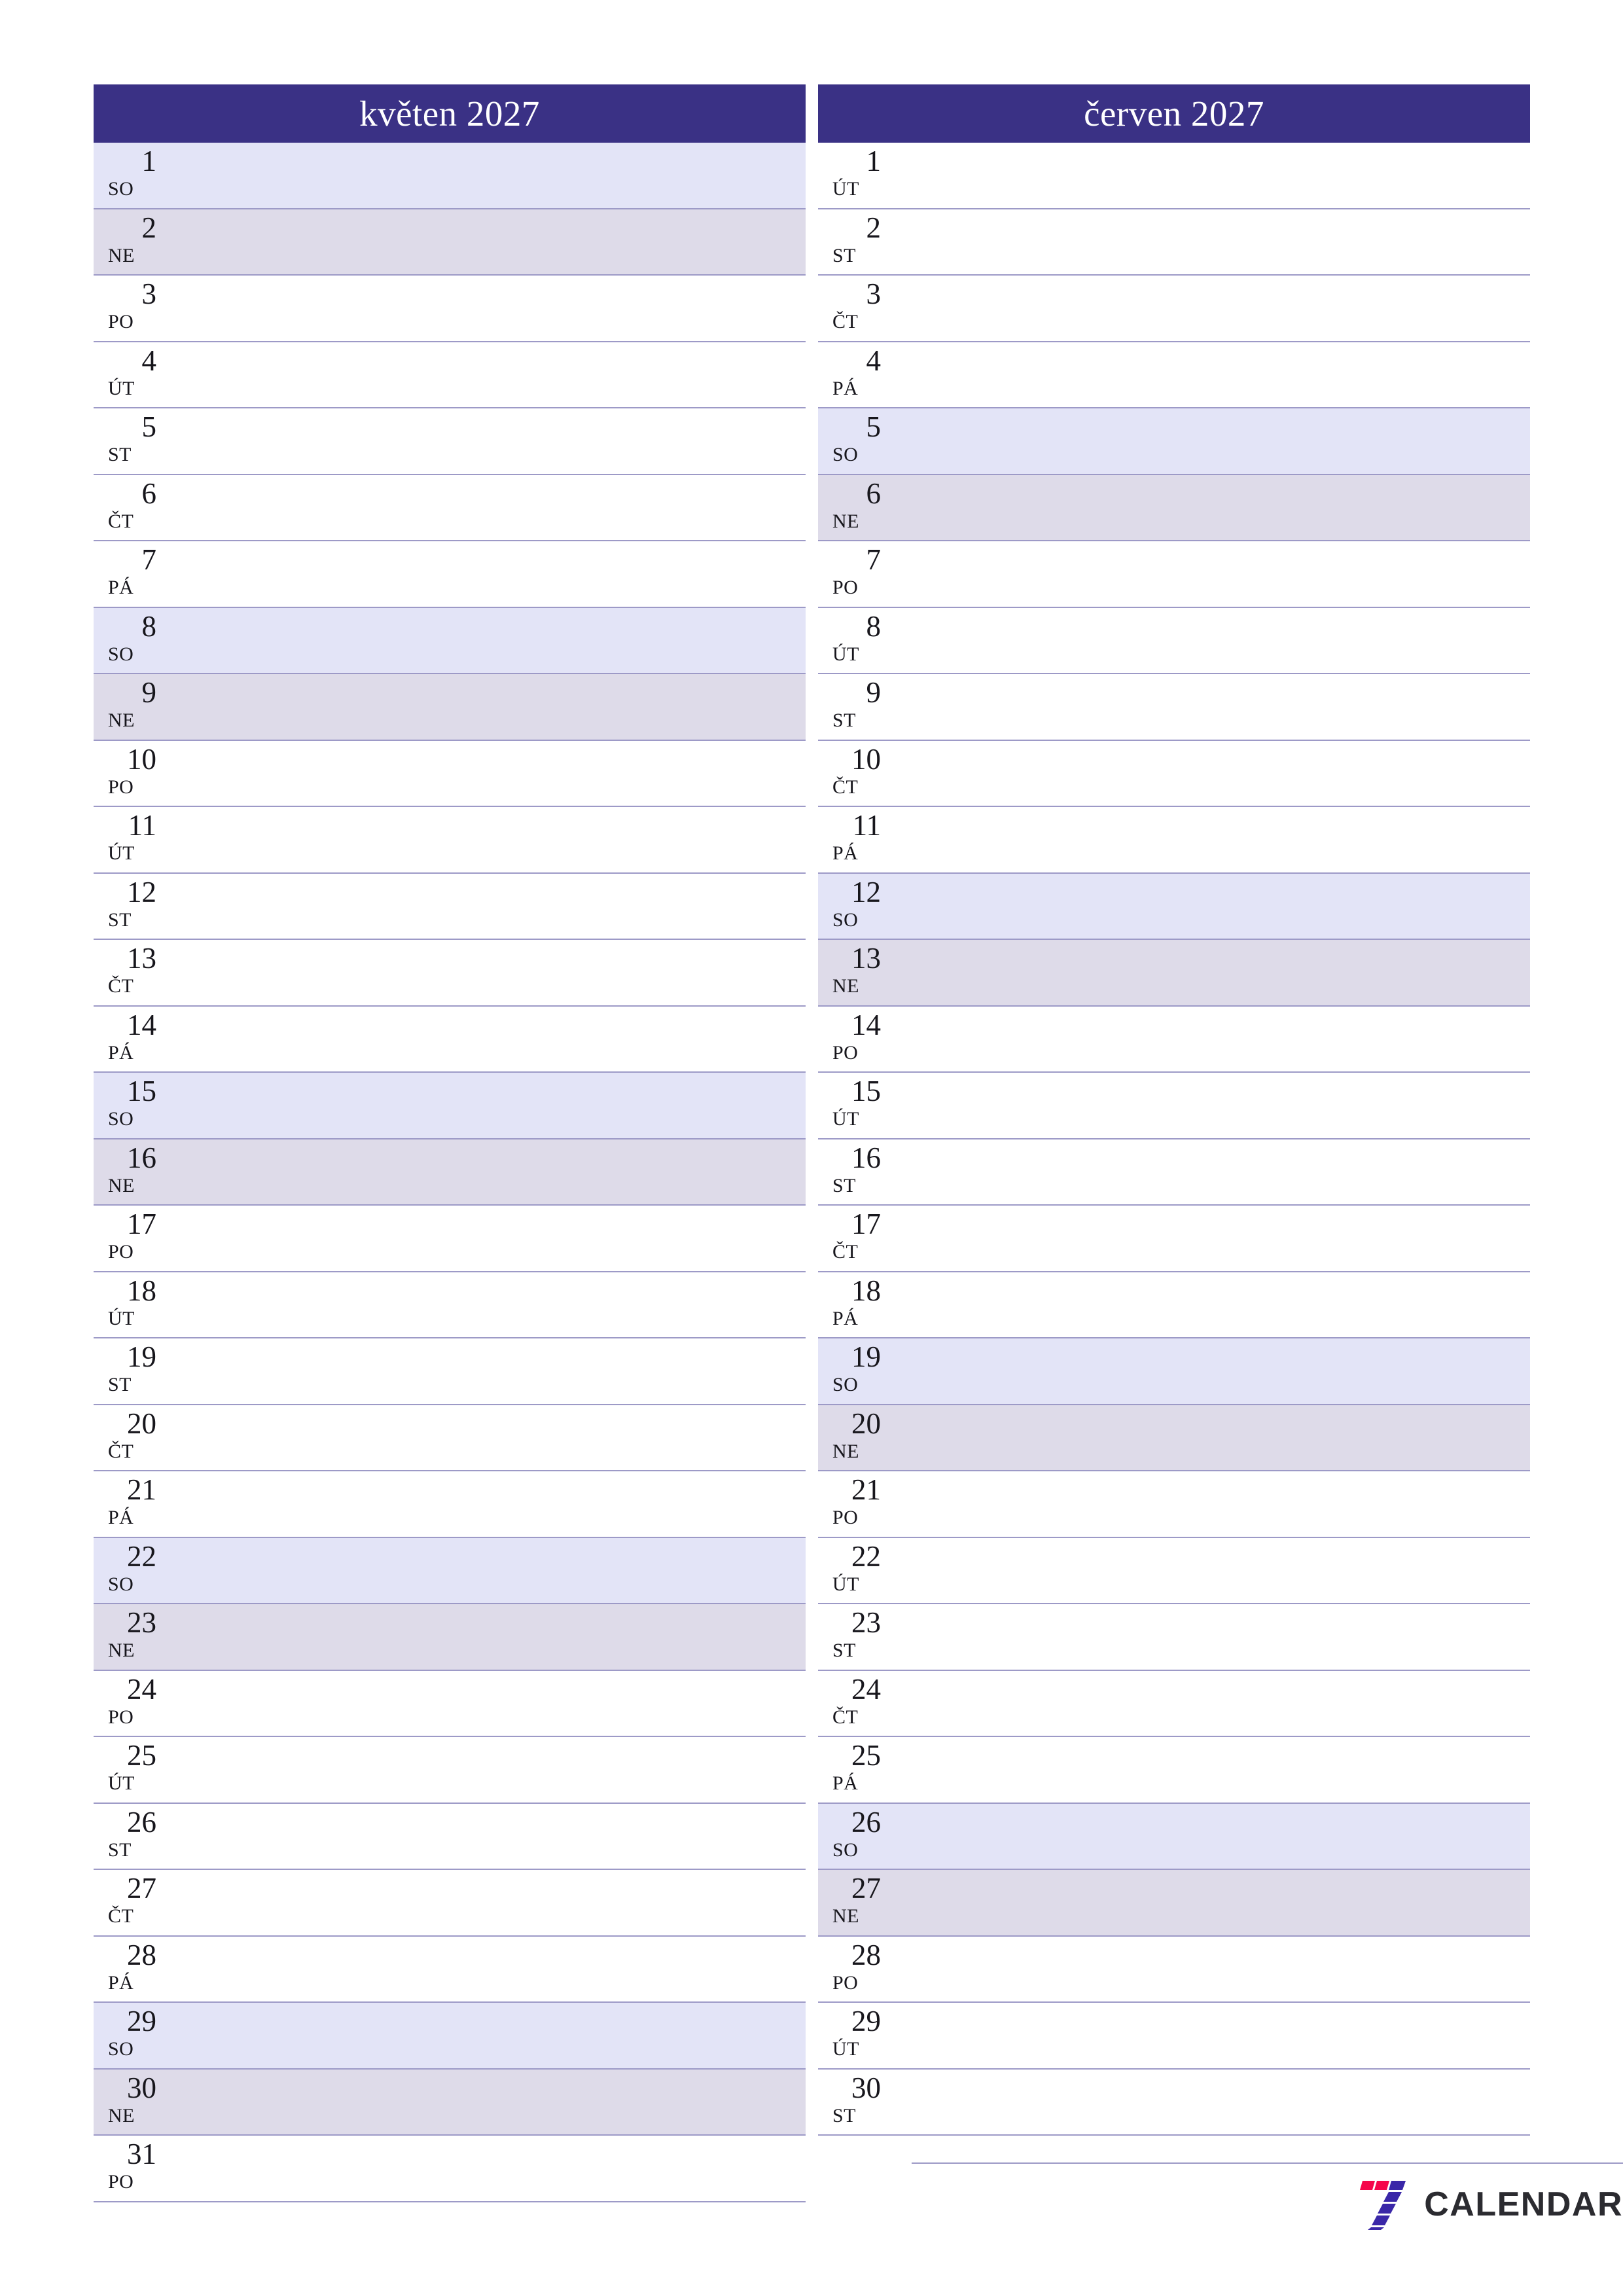 The height and width of the screenshot is (2296, 1623). What do you see at coordinates (1174, 1305) in the screenshot?
I see `day-row: 18 PÁ` at bounding box center [1174, 1305].